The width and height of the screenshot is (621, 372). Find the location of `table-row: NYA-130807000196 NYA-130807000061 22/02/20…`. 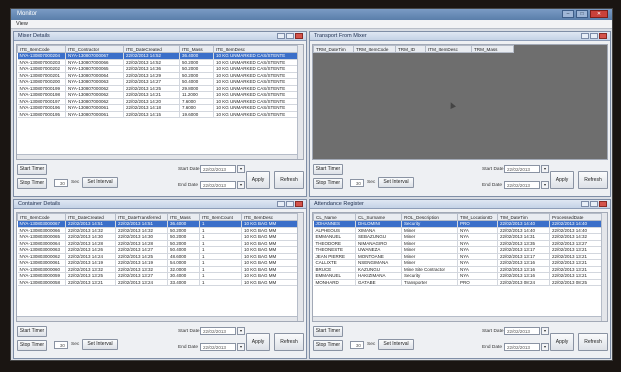

table-row: NYA-130807000196 NYA-130807000061 22/02/20… is located at coordinates (158, 108).